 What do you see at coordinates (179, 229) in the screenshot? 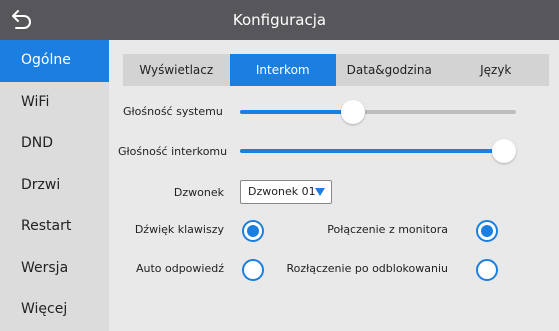
I see `key-sound-label: Dźwięk klawiszy` at bounding box center [179, 229].